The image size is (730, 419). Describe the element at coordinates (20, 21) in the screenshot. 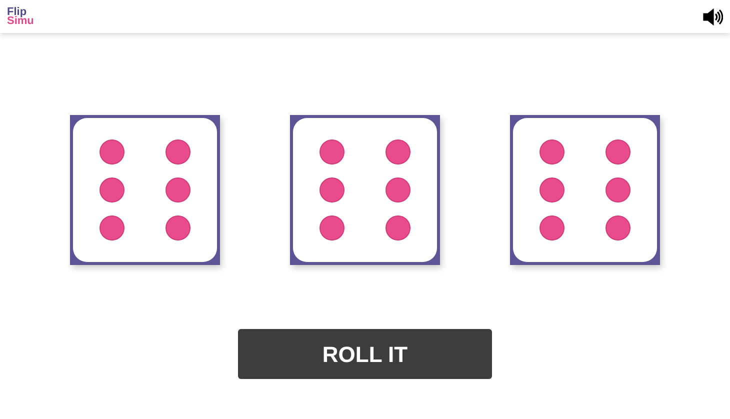

I see `logo-text: Simu` at that location.